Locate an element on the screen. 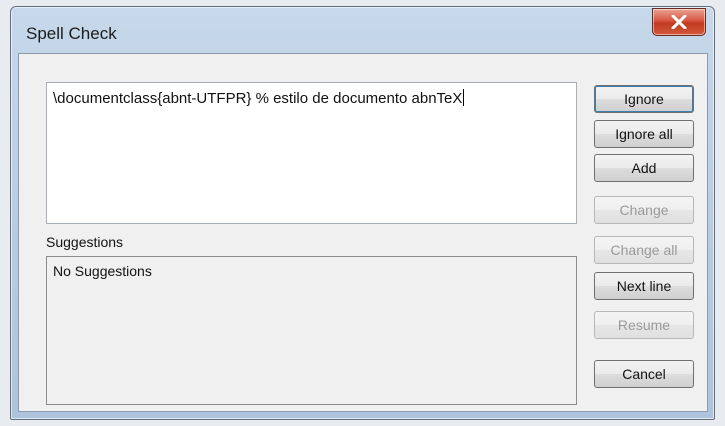 The image size is (725, 426). resume-button: Resume is located at coordinates (644, 325).